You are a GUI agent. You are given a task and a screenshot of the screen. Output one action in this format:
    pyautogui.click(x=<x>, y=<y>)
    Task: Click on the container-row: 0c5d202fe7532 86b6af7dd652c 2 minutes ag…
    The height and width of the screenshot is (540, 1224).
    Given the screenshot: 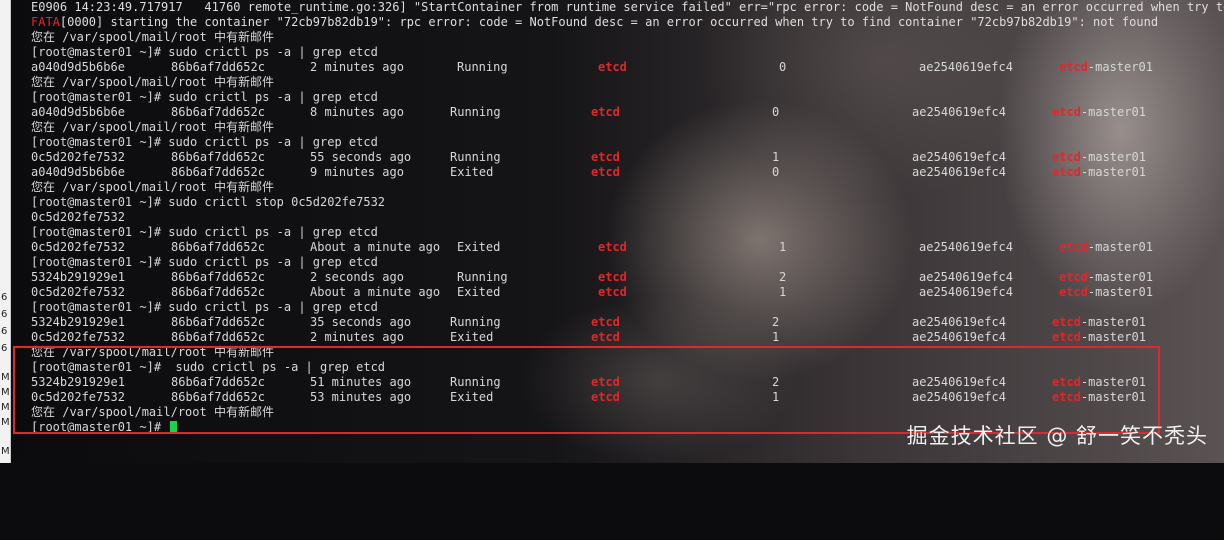 What is the action you would take?
    pyautogui.click(x=588, y=337)
    